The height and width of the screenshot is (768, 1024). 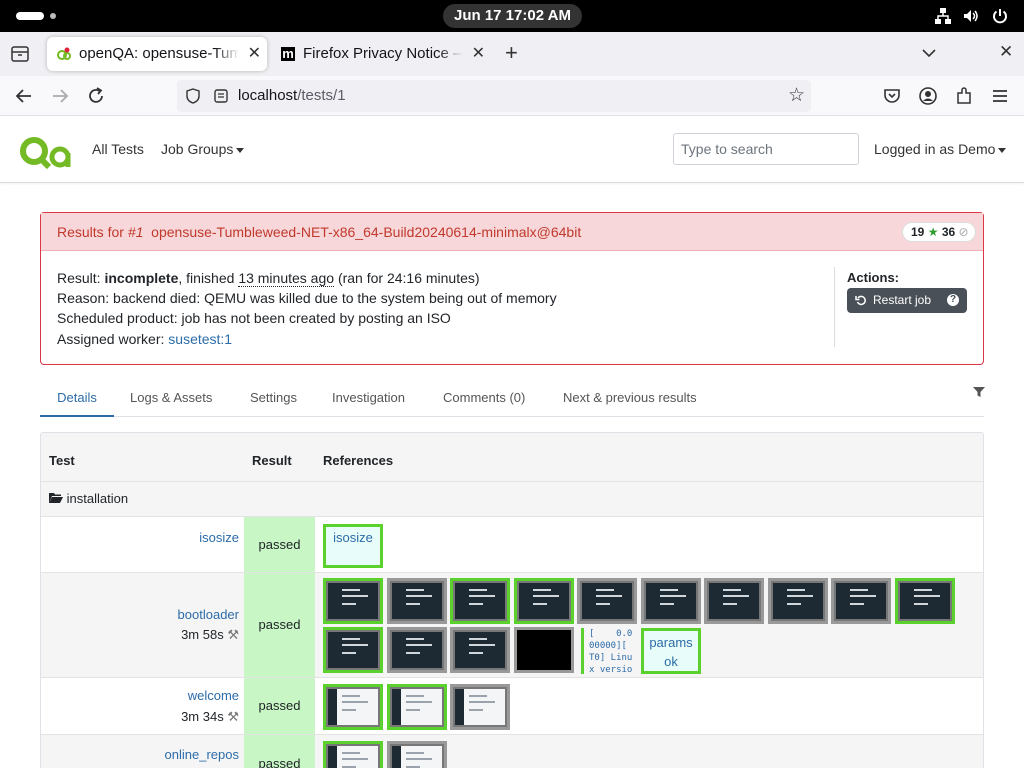 I want to click on tab-privacy-notice: m Firefox Privacy Notice — Mozilla ✕, so click(x=381, y=54).